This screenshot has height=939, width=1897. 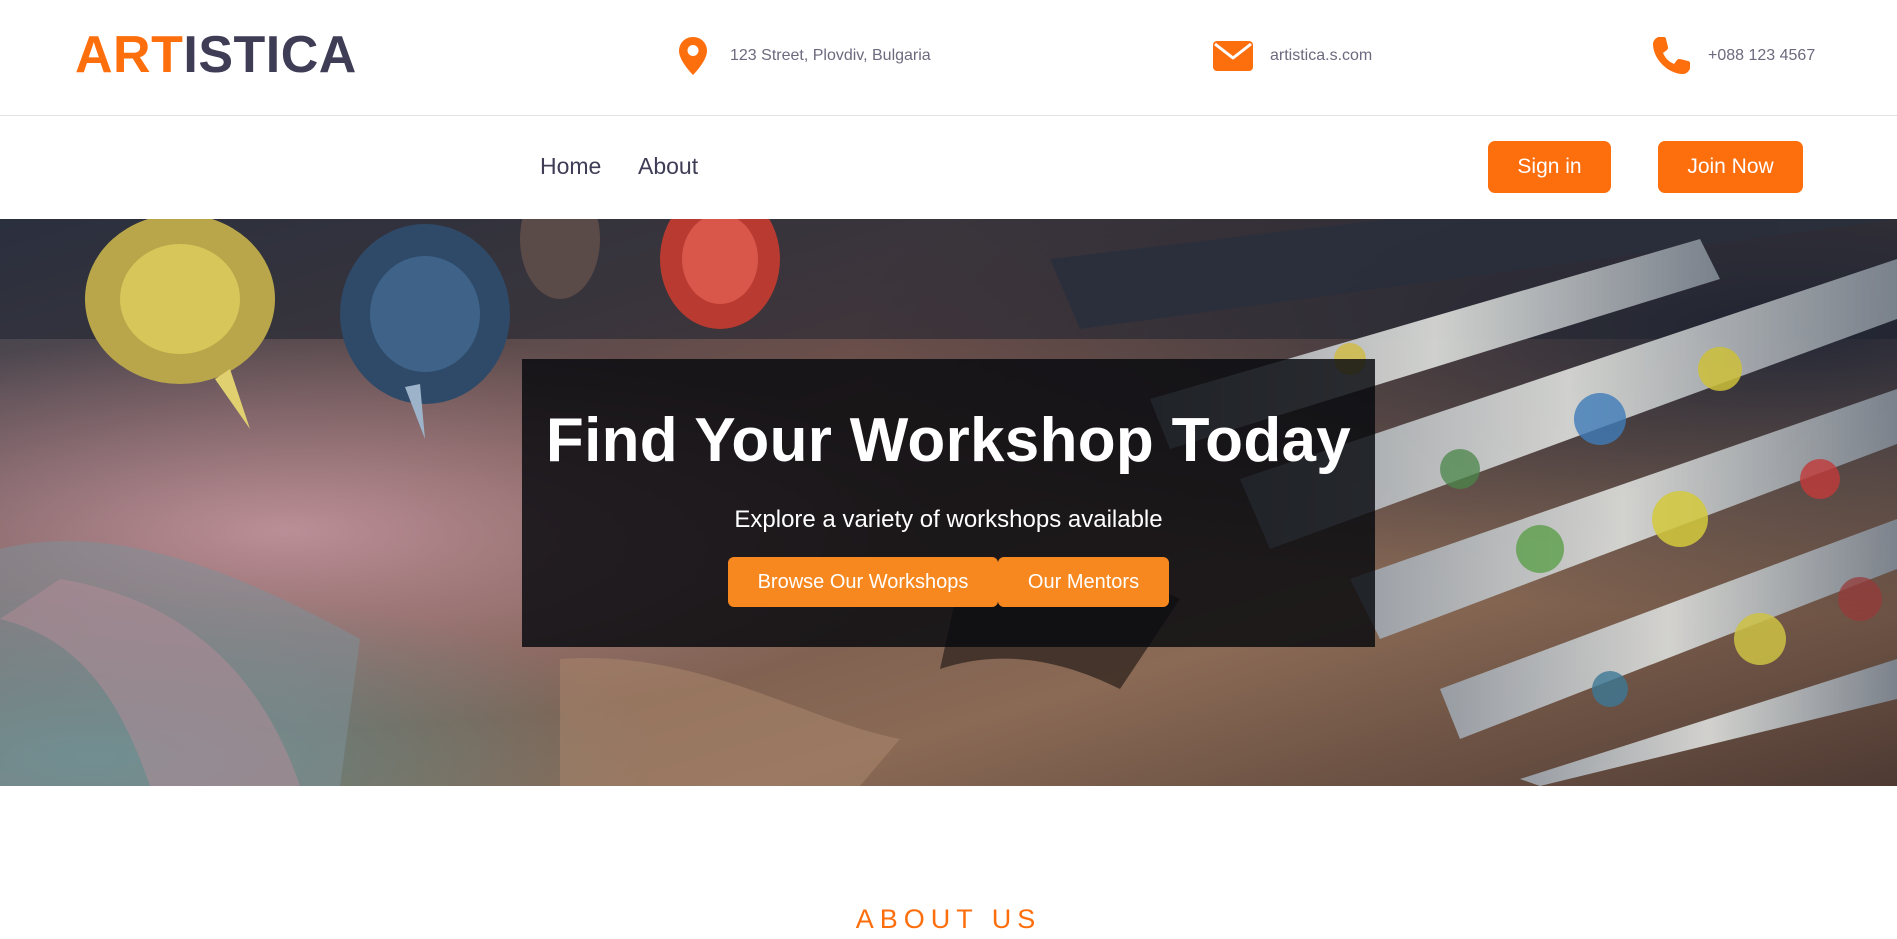 I want to click on logo-accent-text: ART, so click(x=129, y=55).